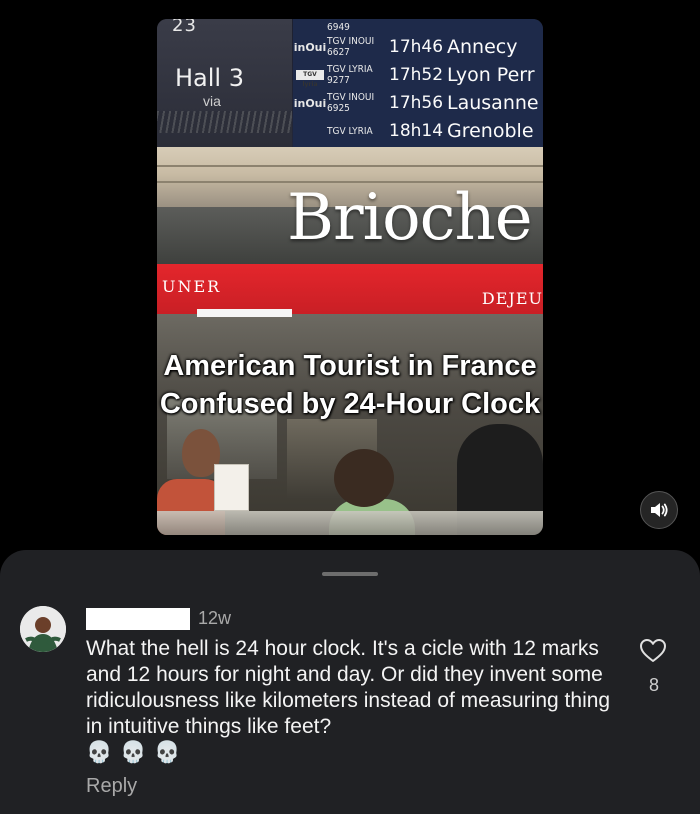 This screenshot has height=814, width=700. I want to click on train-number: TGV LYRIA 9277, so click(350, 75).